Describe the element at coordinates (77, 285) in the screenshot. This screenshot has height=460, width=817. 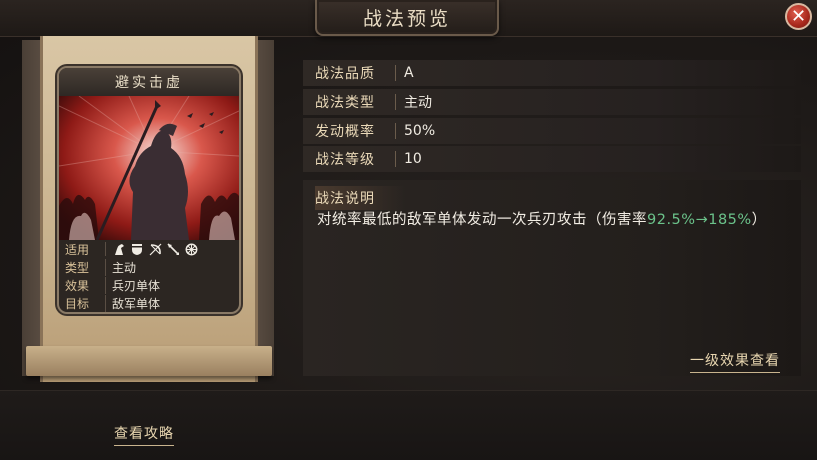
I see `card-row-key: 效果` at that location.